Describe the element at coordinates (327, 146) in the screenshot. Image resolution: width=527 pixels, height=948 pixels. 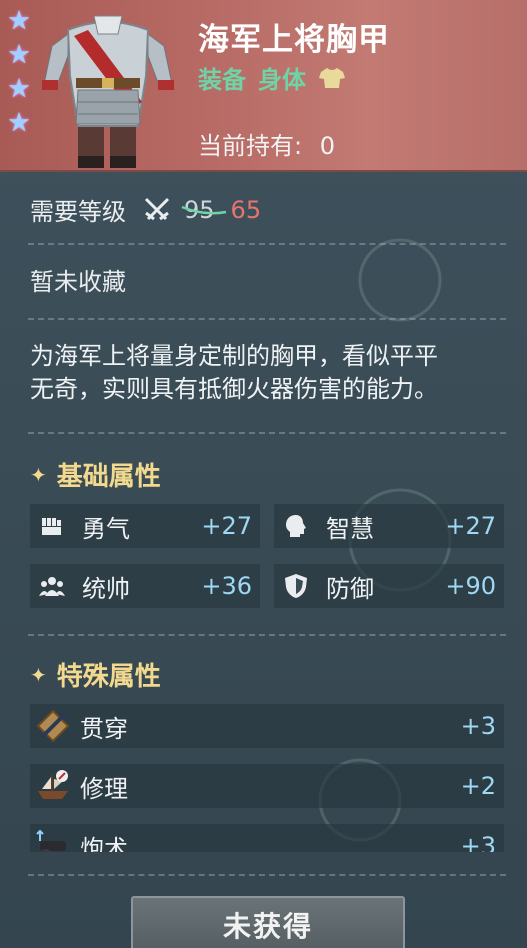
I see `owned-value: 0` at that location.